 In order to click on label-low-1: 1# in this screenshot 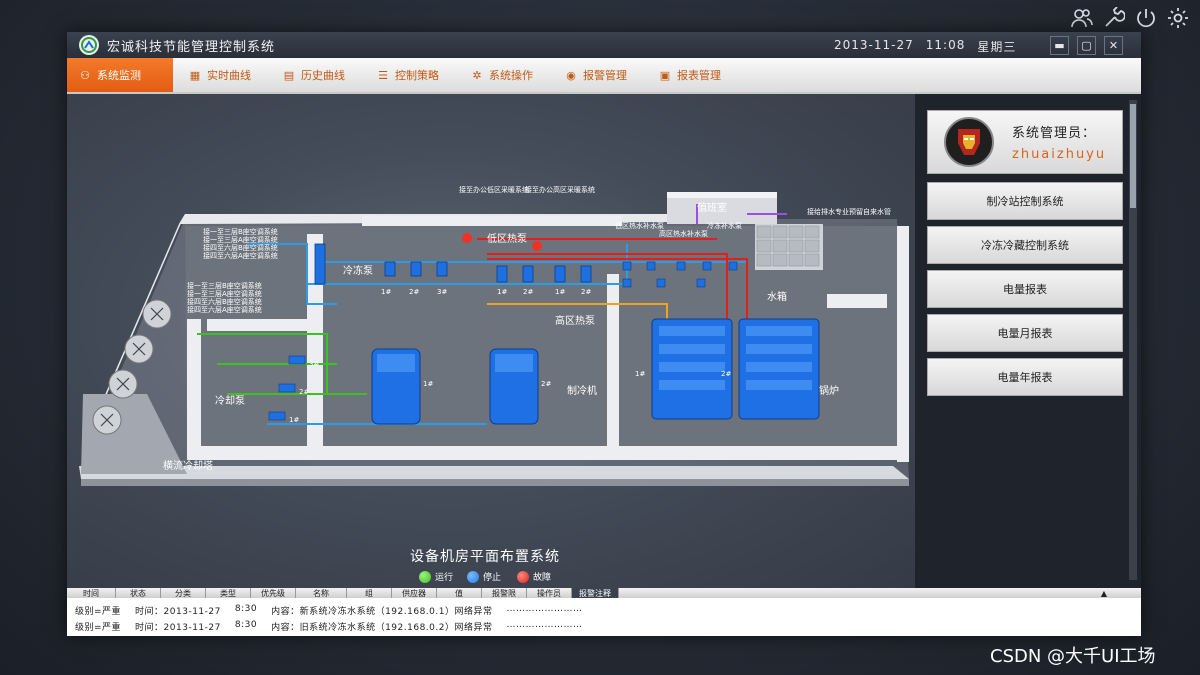, I will do `click(502, 292)`.